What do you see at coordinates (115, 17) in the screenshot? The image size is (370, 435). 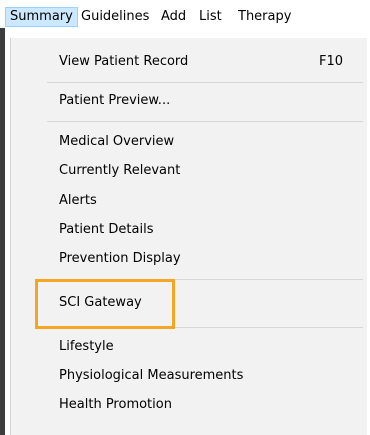 I see `menu-guidelines: Guidelines` at bounding box center [115, 17].